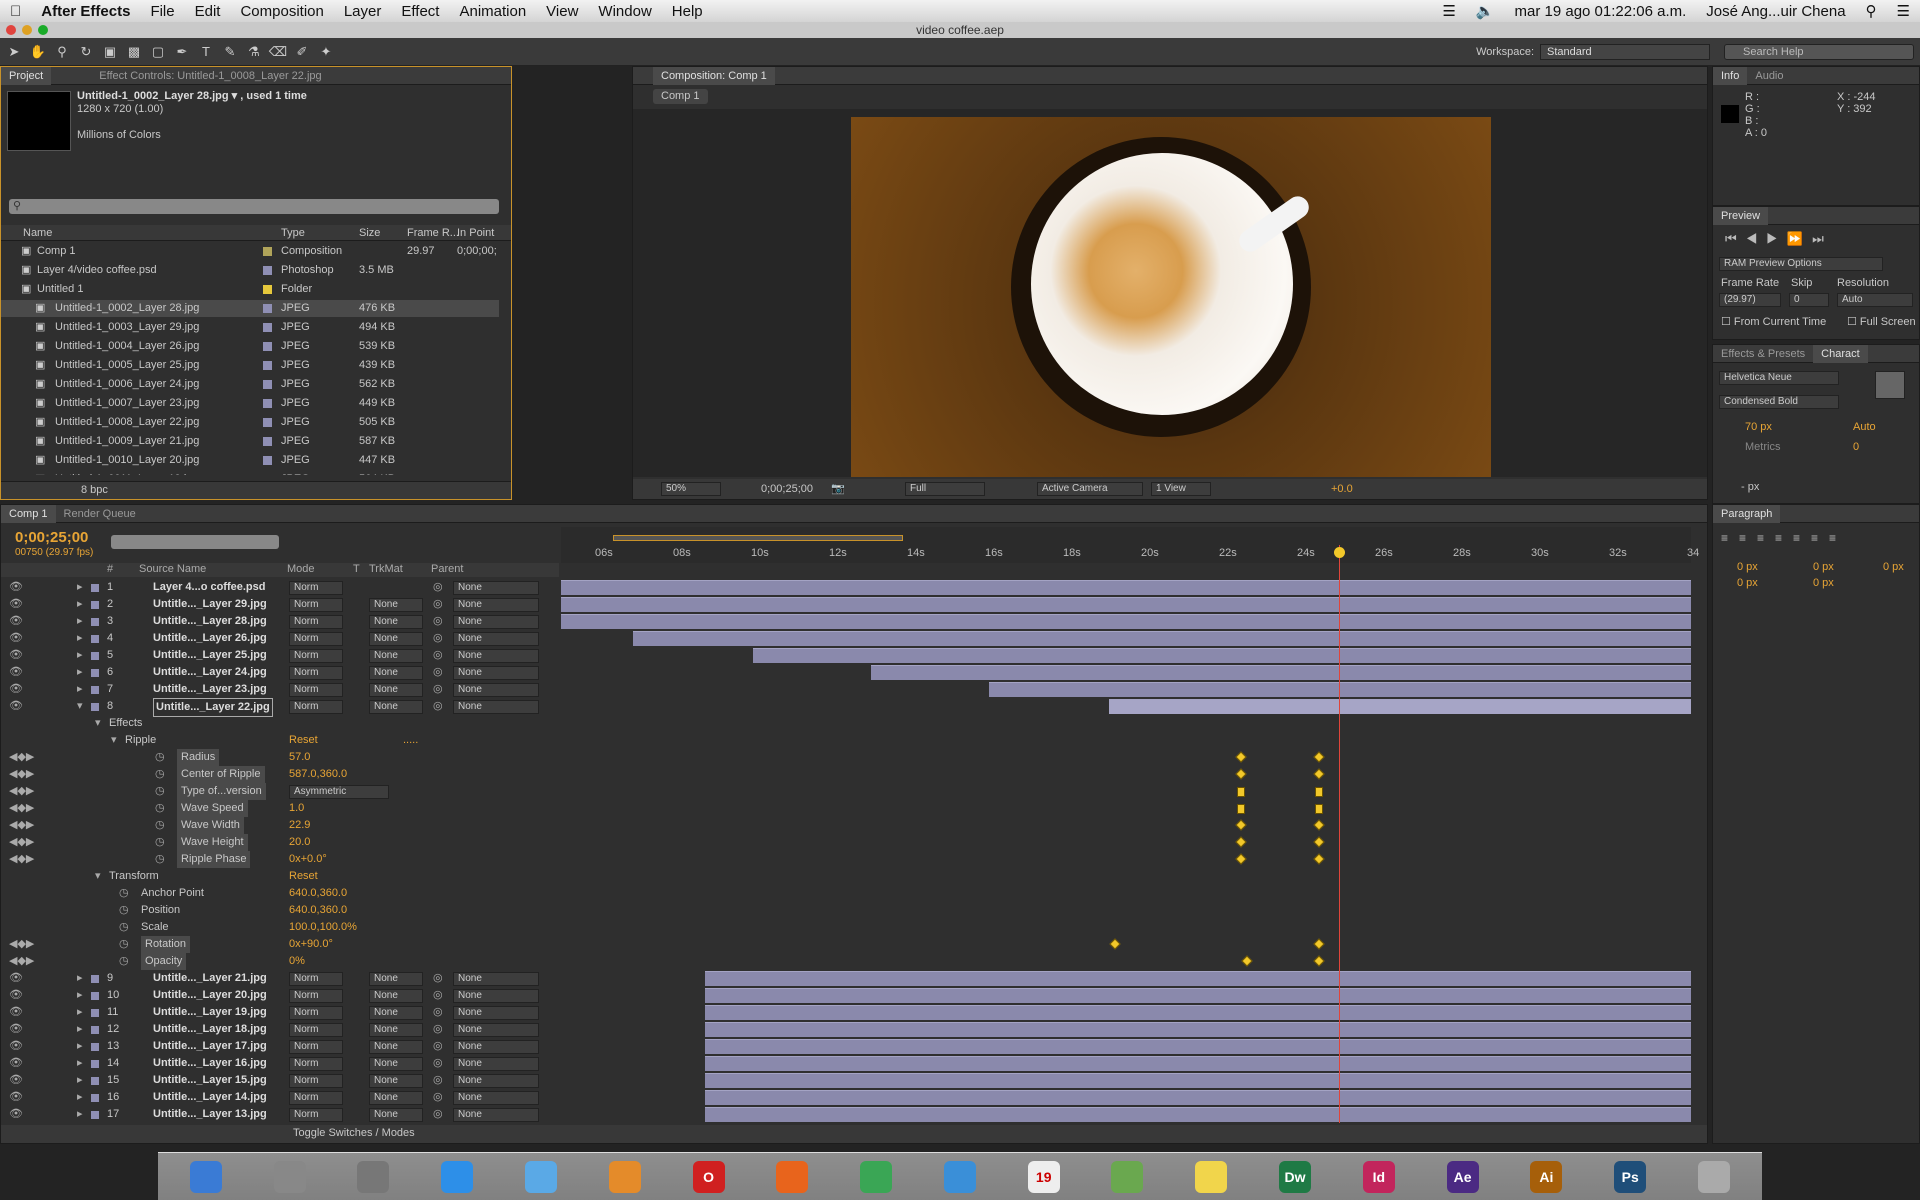  What do you see at coordinates (281, 655) in the screenshot?
I see `layer-row: 👁 ▸ 5 Untitle..._Layer 25.jpg Norm None ◎ None` at bounding box center [281, 655].